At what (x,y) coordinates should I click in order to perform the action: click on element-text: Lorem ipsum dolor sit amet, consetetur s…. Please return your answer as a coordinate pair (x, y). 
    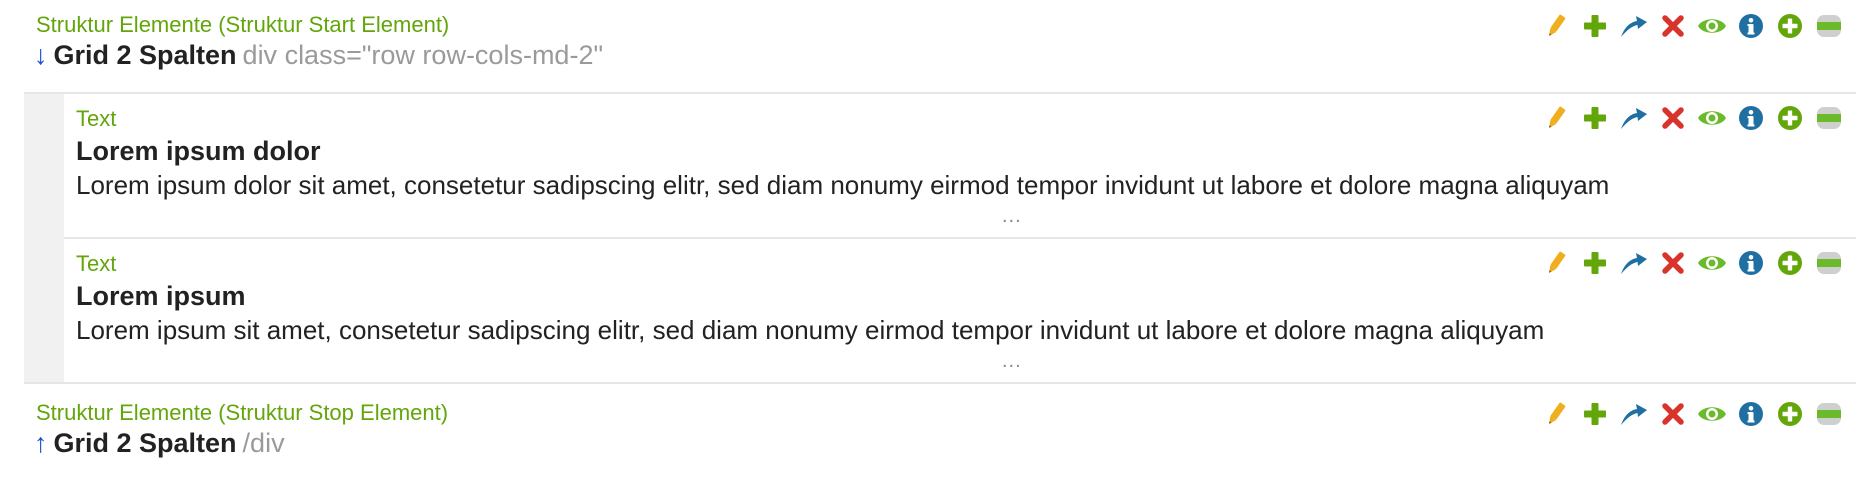
    Looking at the image, I should click on (843, 185).